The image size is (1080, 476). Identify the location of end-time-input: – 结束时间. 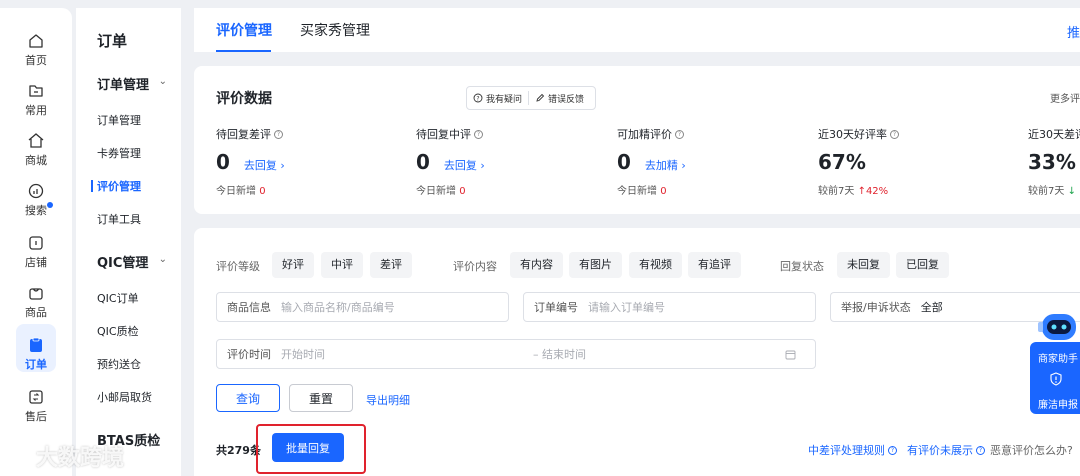
(659, 354).